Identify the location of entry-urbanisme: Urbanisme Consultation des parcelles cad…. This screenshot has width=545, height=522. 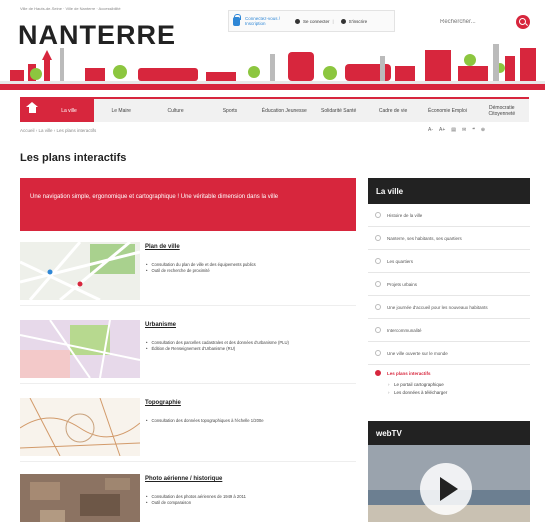
(188, 352).